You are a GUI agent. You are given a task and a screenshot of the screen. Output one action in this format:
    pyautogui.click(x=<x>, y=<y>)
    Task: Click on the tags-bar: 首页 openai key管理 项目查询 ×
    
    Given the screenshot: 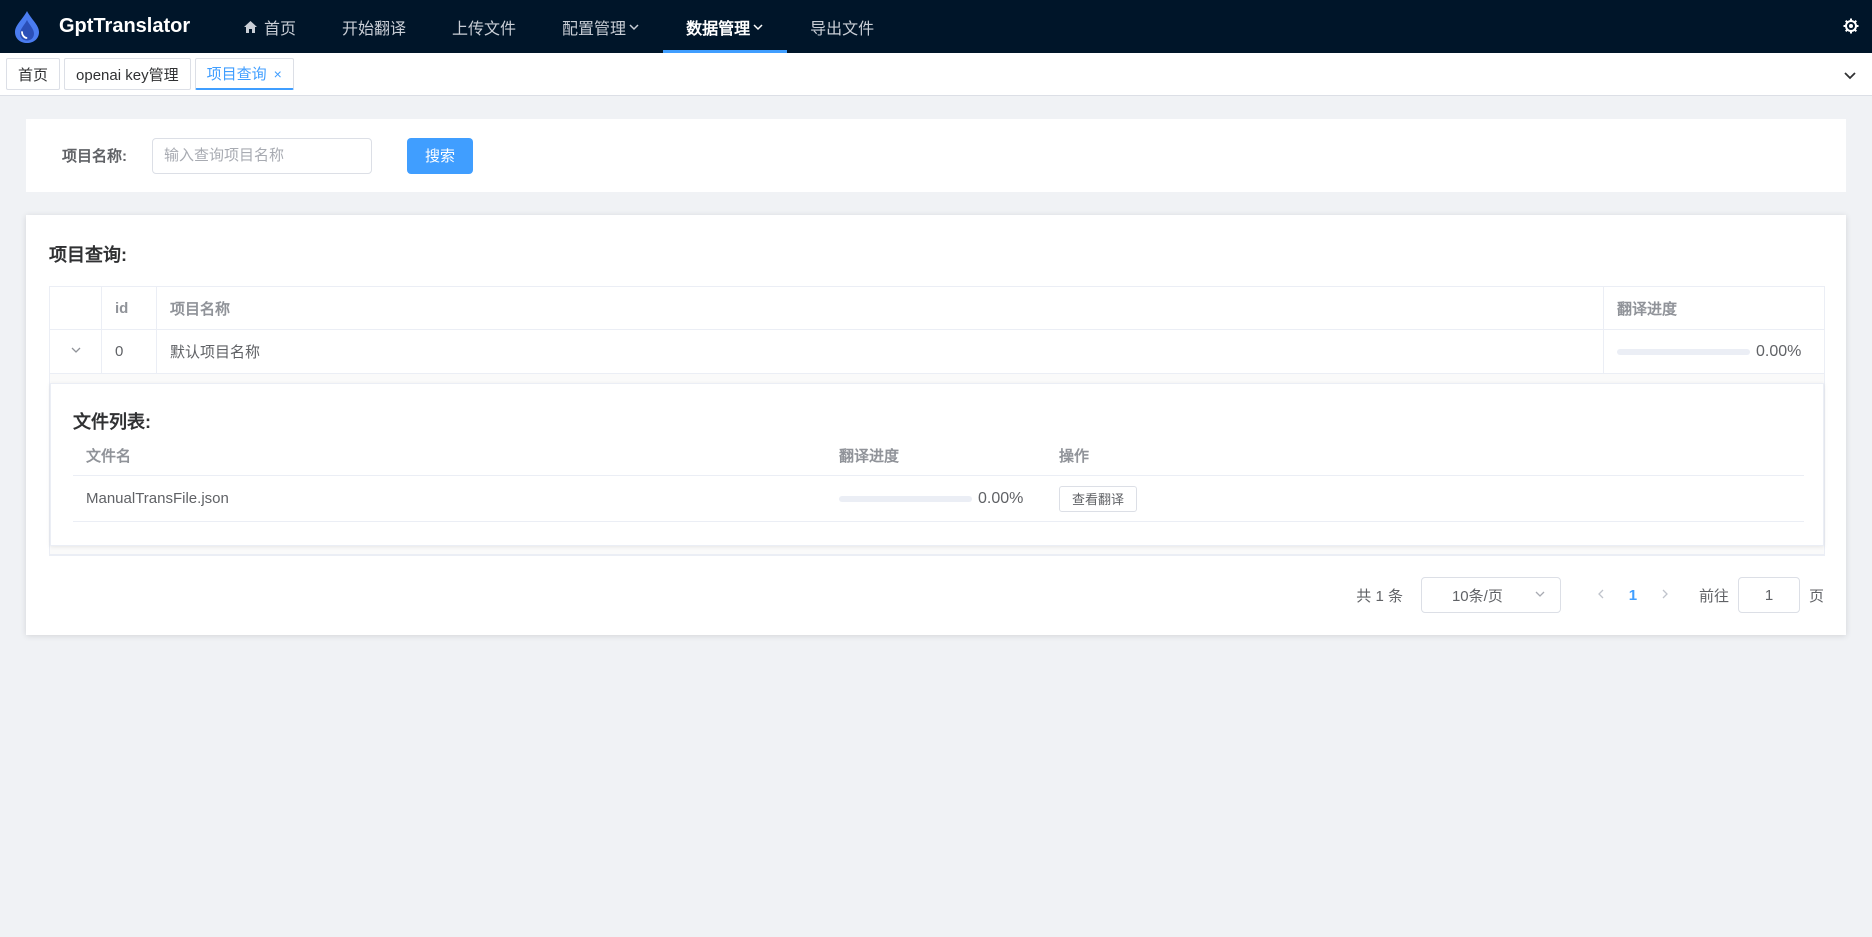 What is the action you would take?
    pyautogui.click(x=936, y=74)
    